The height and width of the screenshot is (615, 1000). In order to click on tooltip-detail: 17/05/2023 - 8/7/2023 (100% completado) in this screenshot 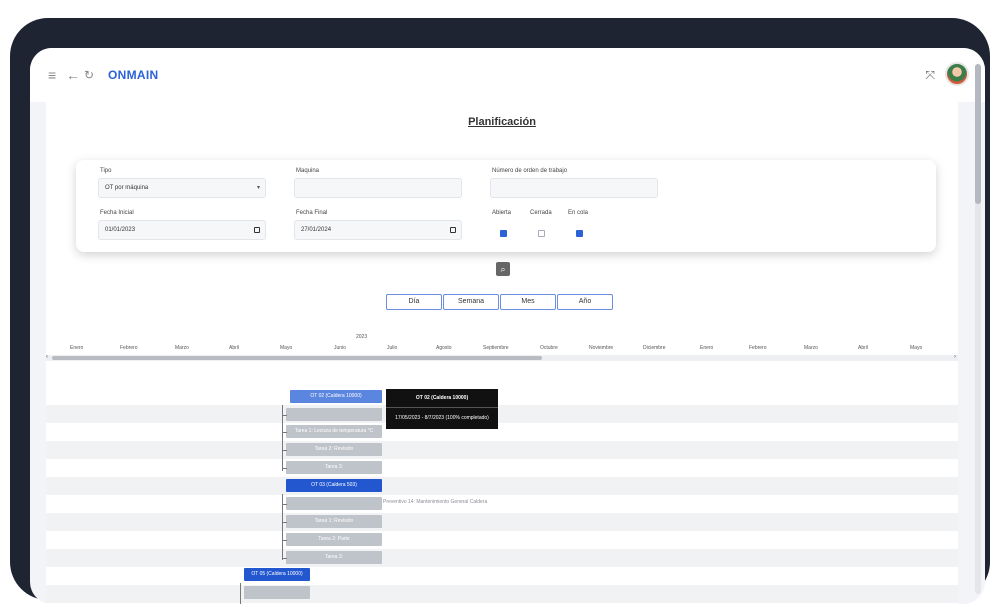, I will do `click(442, 418)`.